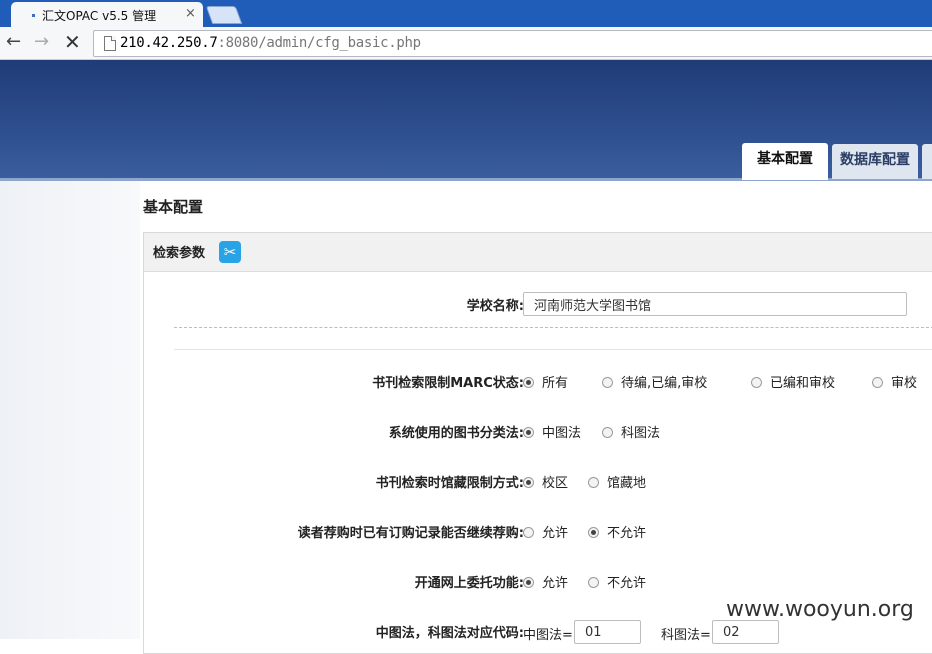  Describe the element at coordinates (617, 581) in the screenshot. I see `entrust-option-deny: 不允许` at that location.